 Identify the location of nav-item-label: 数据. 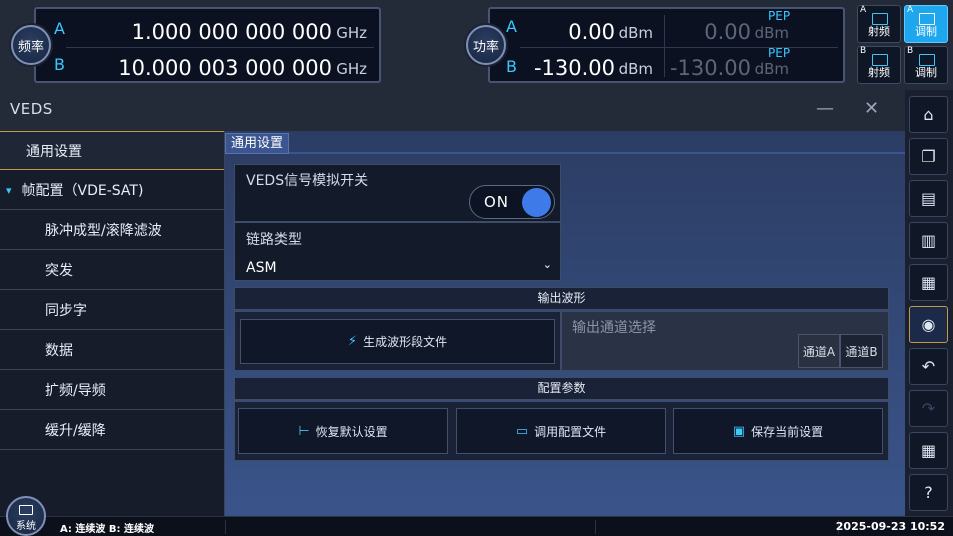
(59, 351).